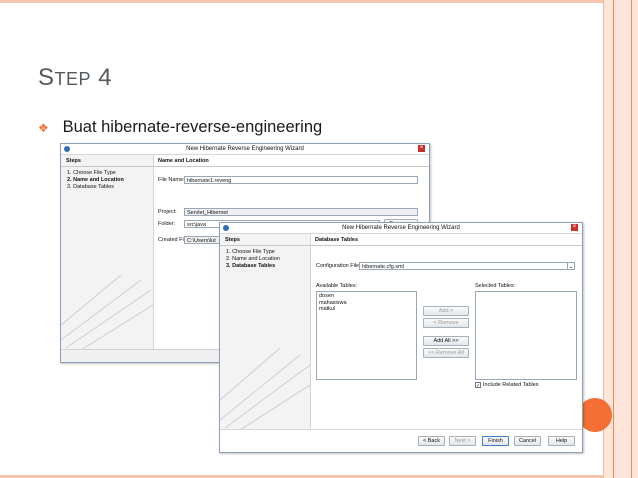 This screenshot has width=638, height=478. I want to click on include-related-label: Include Related Tables, so click(511, 385).